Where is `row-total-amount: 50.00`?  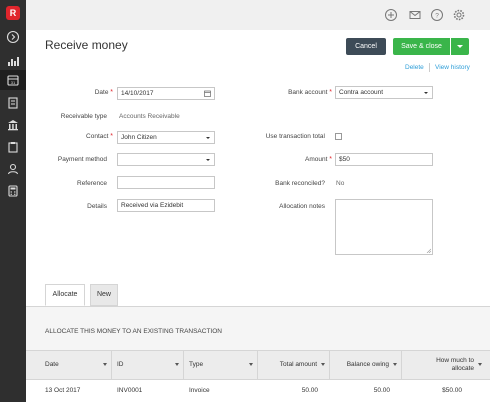 row-total-amount: 50.00 is located at coordinates (309, 390).